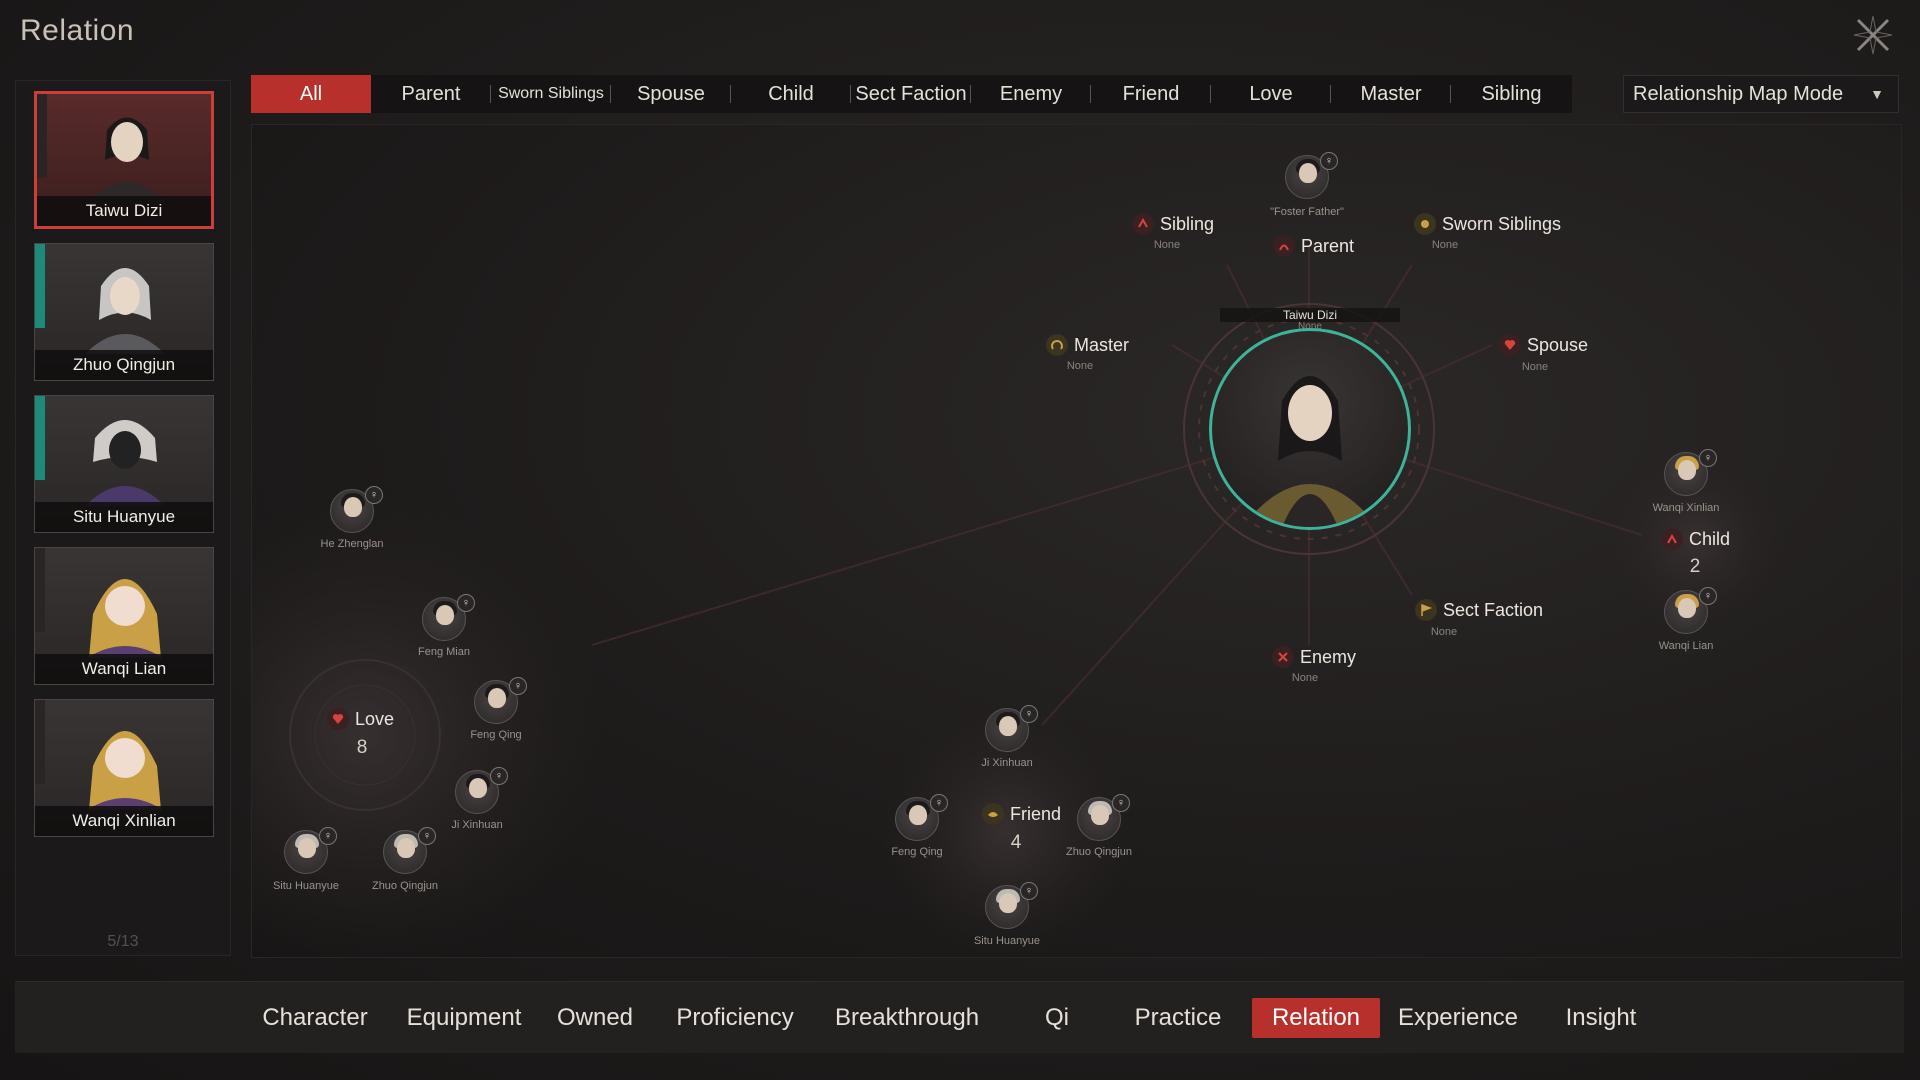 This screenshot has height=1080, width=1920. I want to click on filter-tab-spouse: Spouse, so click(671, 94).